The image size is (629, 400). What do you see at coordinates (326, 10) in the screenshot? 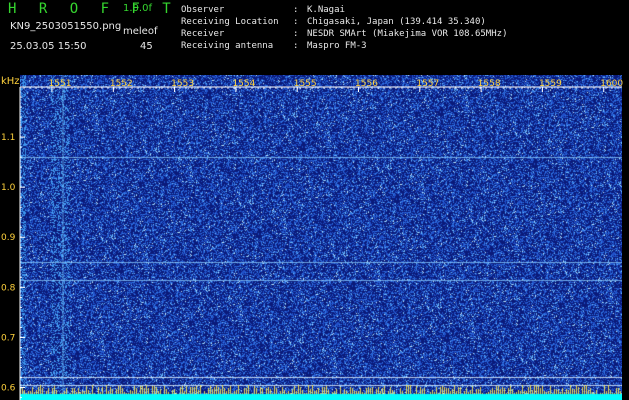
I see `info-value: K.Nagai` at bounding box center [326, 10].